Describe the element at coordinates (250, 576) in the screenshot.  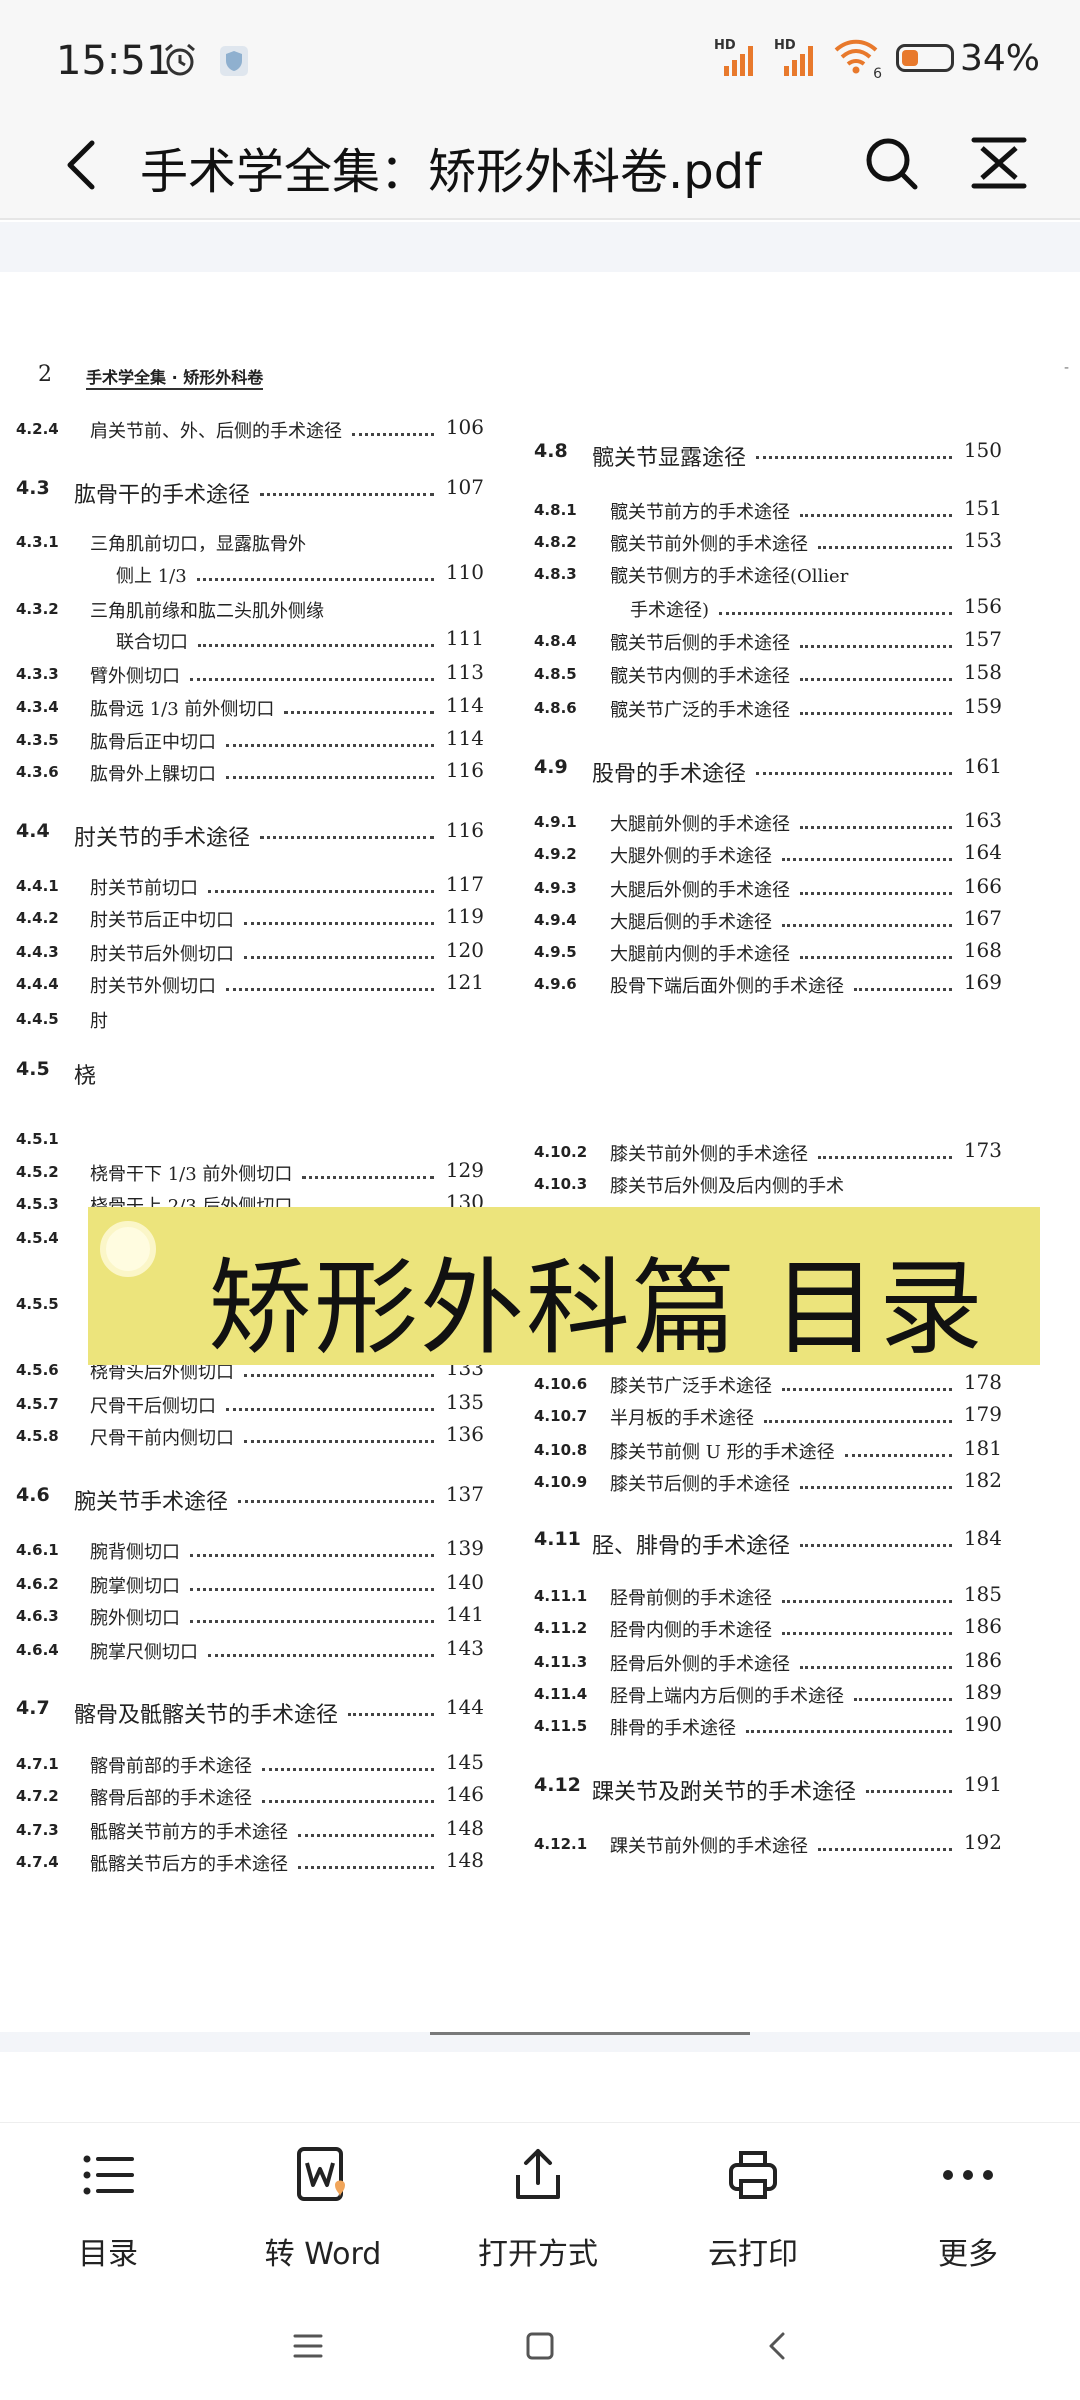
I see `toc-entry: 侧上 1/3 110` at that location.